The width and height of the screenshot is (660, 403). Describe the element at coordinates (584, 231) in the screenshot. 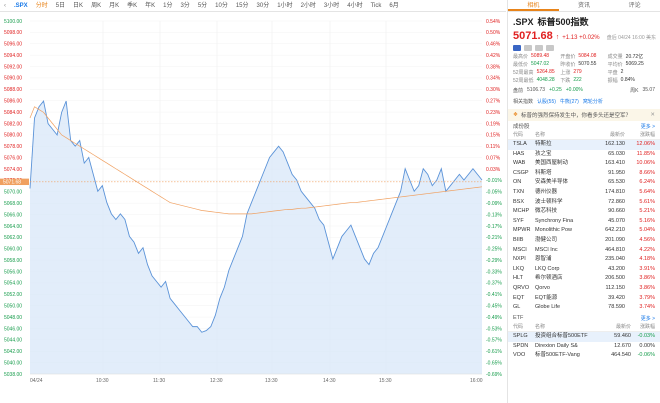

I see `table-row: MPWR Monolithic Pow 642.210 5.04%` at that location.